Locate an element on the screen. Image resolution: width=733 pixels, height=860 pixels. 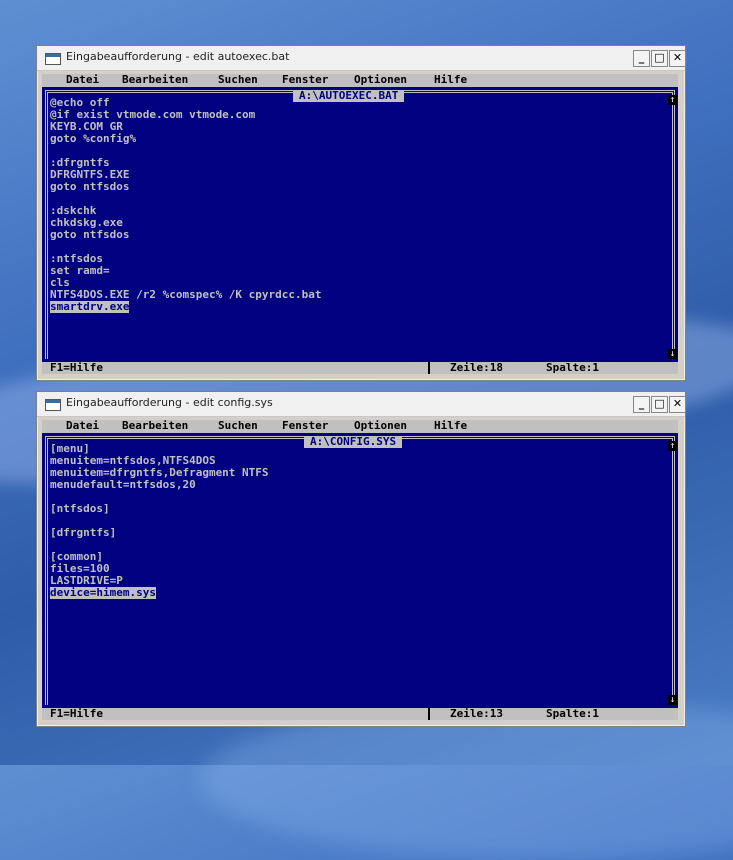
window-title: Eingabeaufforderung - edit config.sys is located at coordinates (169, 402).